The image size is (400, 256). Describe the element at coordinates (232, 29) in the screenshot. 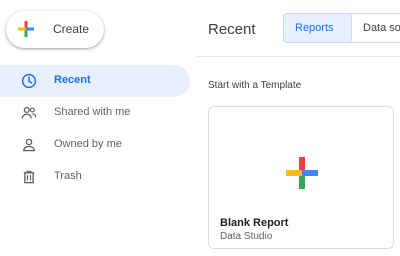

I see `page-title: Recent` at that location.